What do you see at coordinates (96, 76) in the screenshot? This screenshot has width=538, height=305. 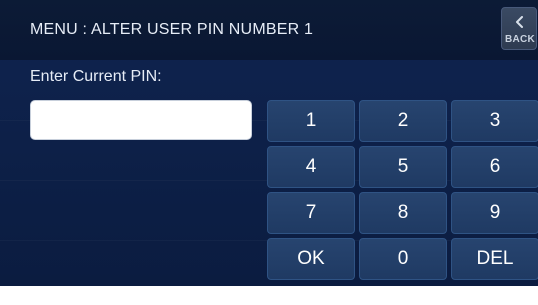 I see `pin-prompt-label: Enter Current PIN:` at bounding box center [96, 76].